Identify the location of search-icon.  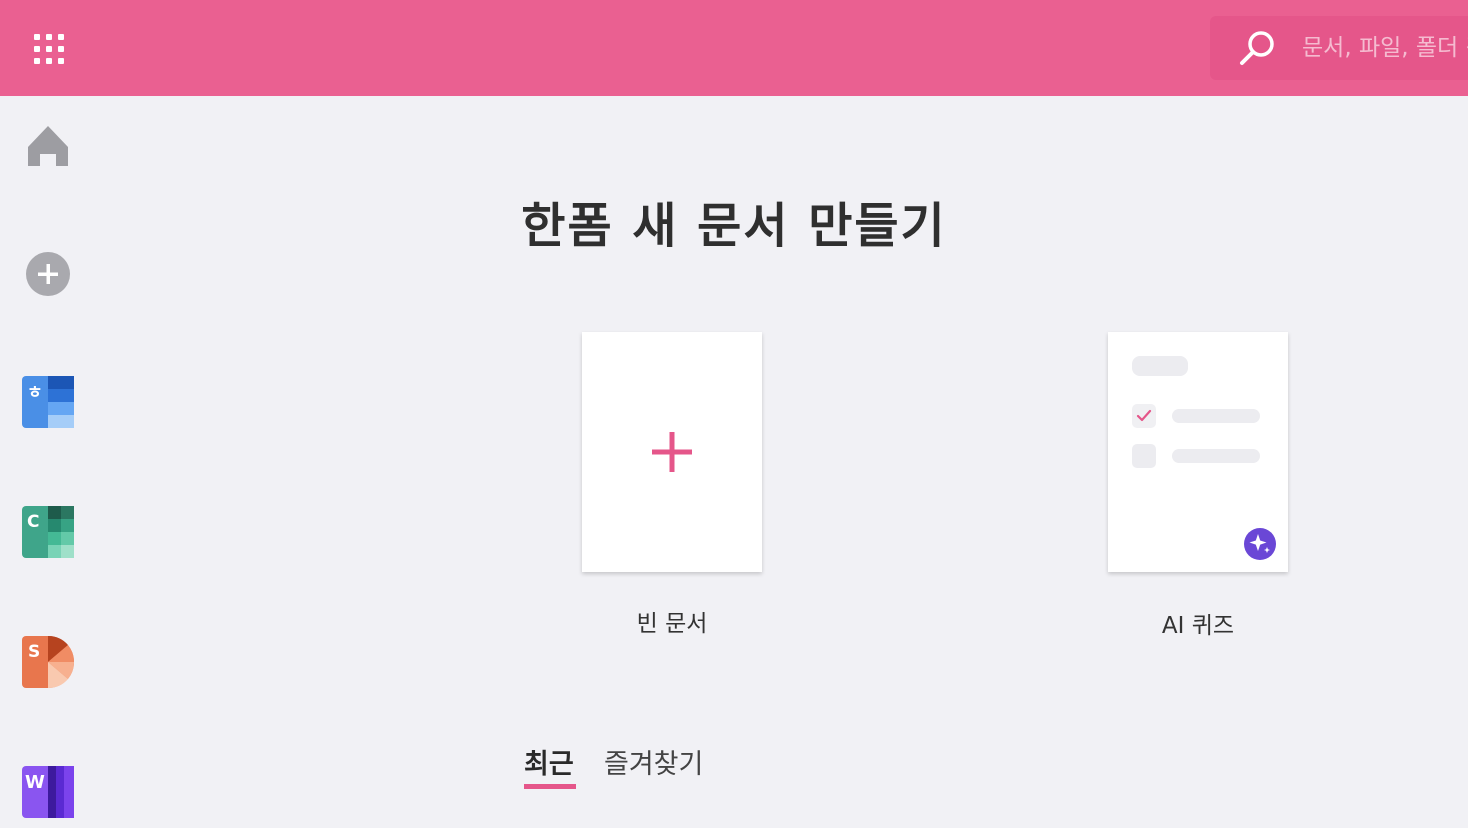
(1257, 48).